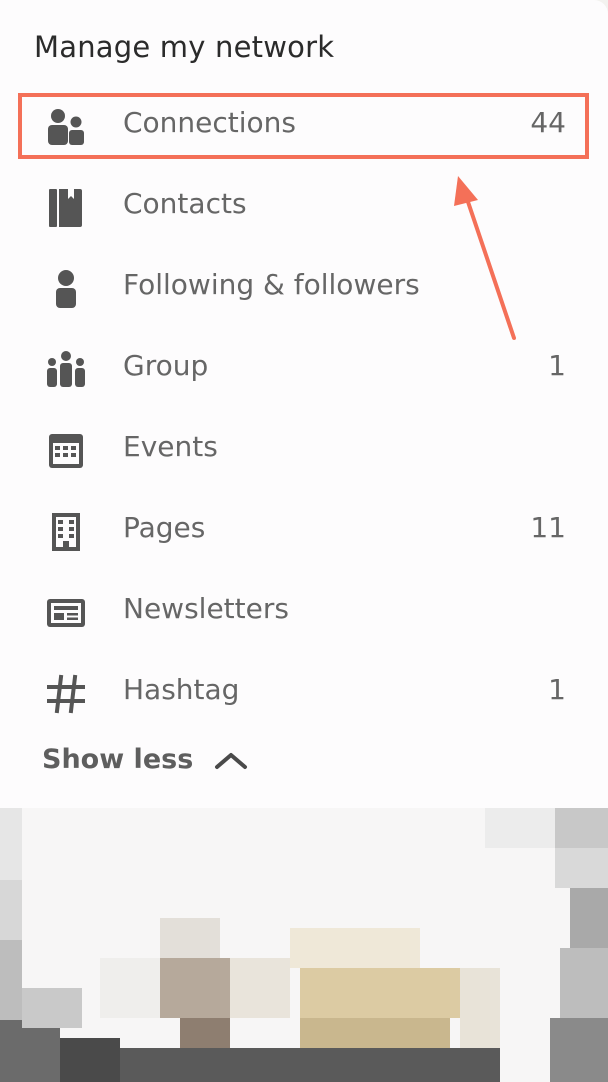 The height and width of the screenshot is (1082, 608). I want to click on nav-item-count: 11, so click(548, 527).